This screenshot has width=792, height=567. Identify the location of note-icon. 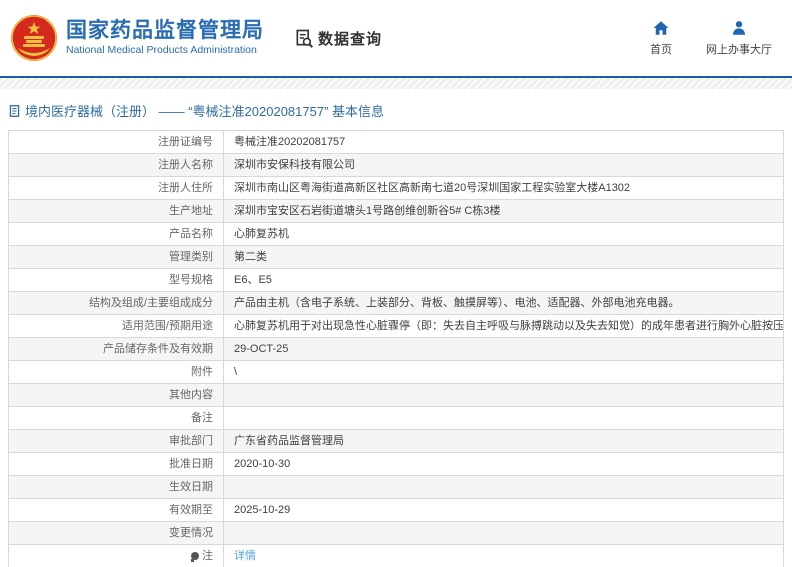
(195, 557).